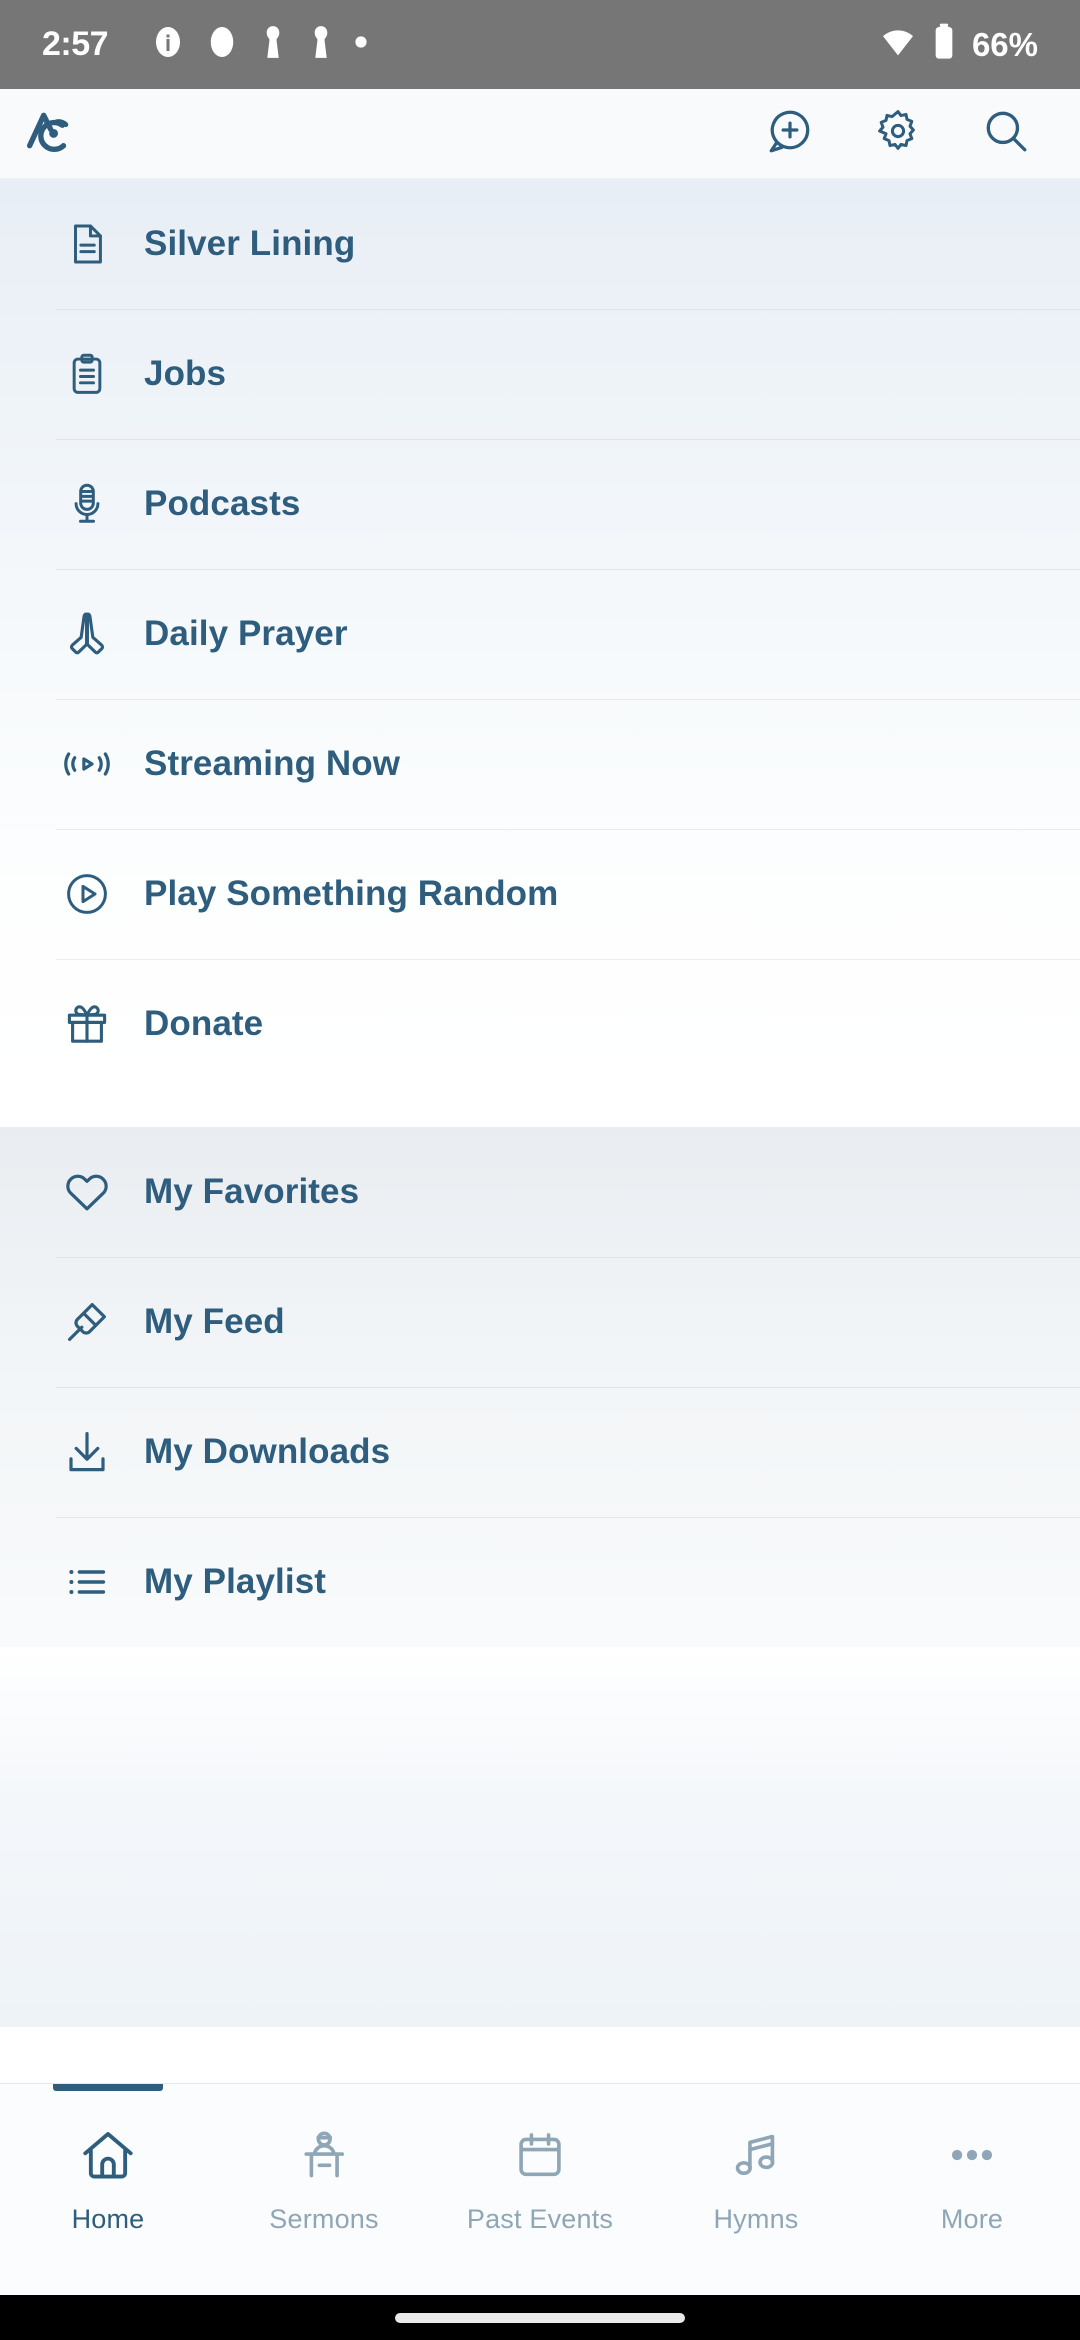  What do you see at coordinates (540, 1024) in the screenshot?
I see `menu-item-donate: Donate` at bounding box center [540, 1024].